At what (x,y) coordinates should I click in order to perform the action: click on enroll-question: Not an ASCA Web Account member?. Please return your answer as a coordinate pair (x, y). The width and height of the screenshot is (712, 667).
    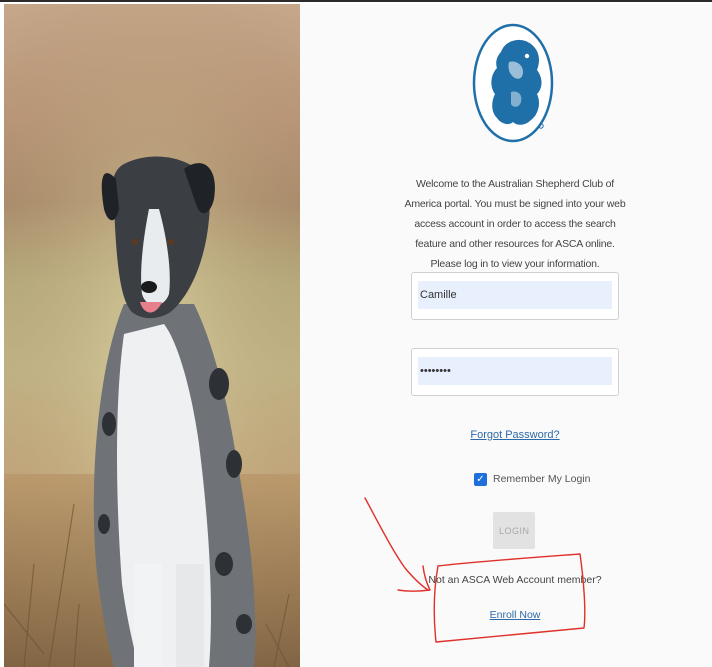
    Looking at the image, I should click on (515, 580).